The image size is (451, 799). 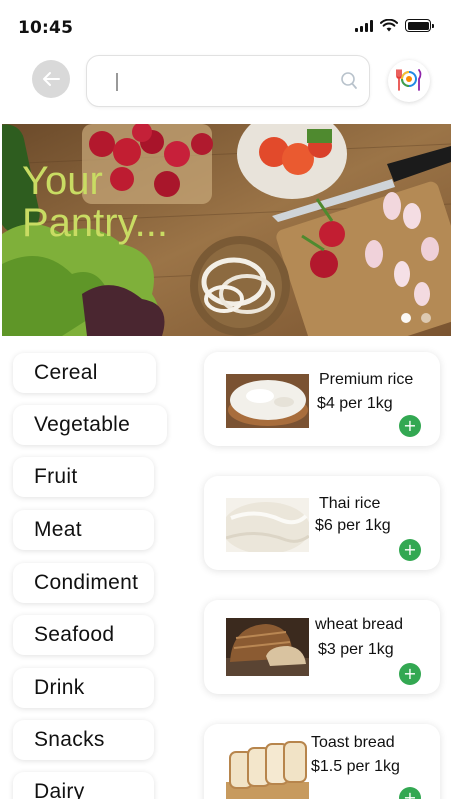 What do you see at coordinates (355, 403) in the screenshot?
I see `product-price: $4 per 1kg` at bounding box center [355, 403].